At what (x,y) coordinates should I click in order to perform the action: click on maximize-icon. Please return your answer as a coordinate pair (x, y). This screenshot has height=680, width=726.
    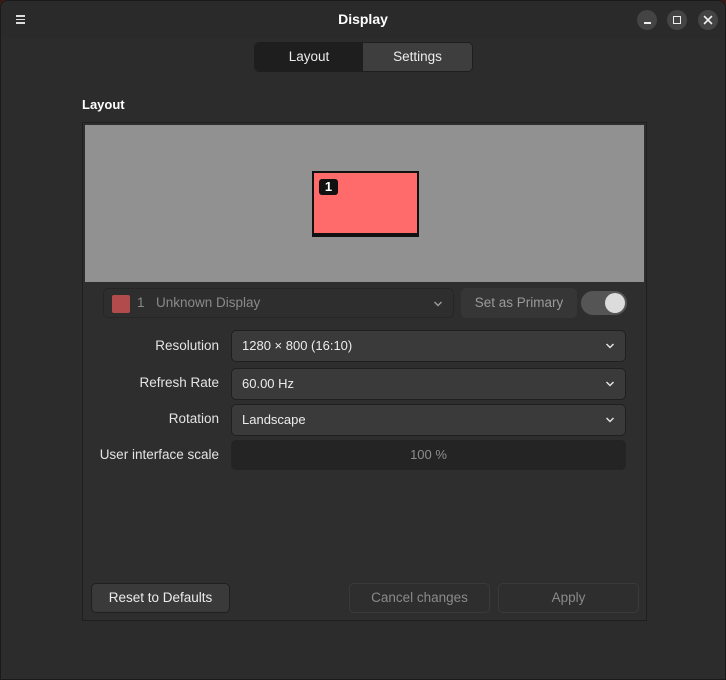
    Looking at the image, I should click on (677, 20).